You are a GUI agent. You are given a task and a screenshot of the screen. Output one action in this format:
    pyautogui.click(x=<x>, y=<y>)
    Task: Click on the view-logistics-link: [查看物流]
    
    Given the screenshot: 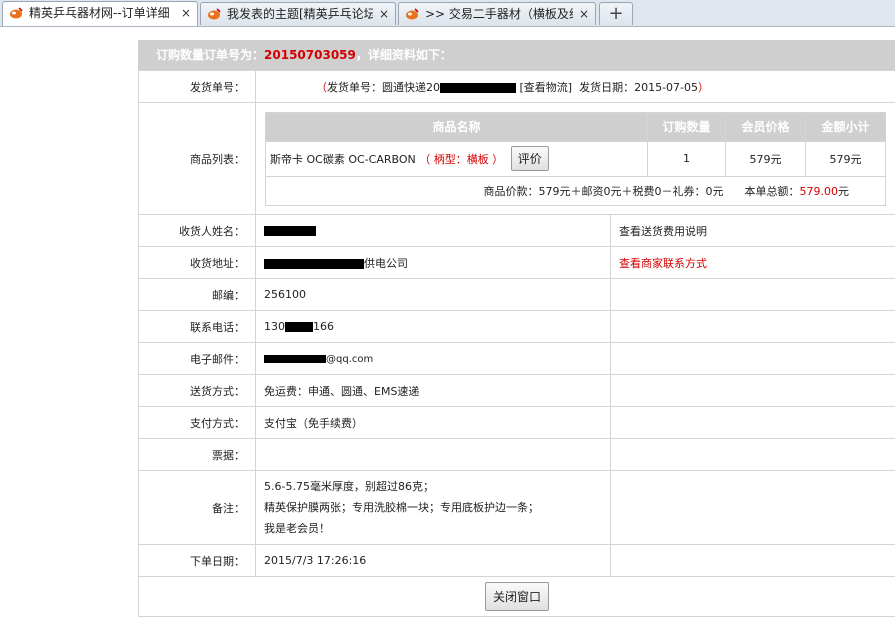 What is the action you would take?
    pyautogui.click(x=546, y=87)
    